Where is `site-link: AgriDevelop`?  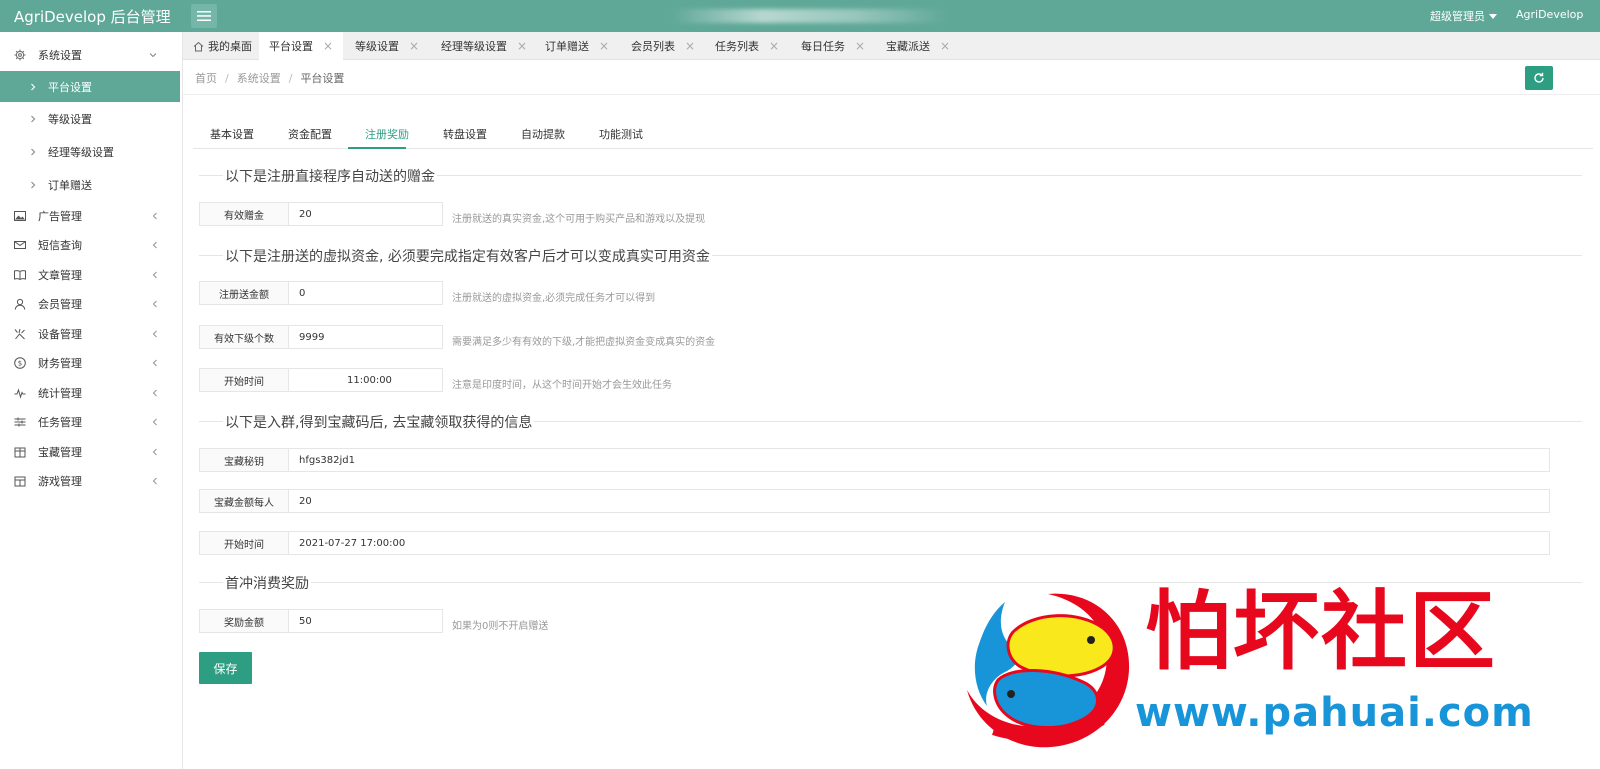 site-link: AgriDevelop is located at coordinates (1549, 14).